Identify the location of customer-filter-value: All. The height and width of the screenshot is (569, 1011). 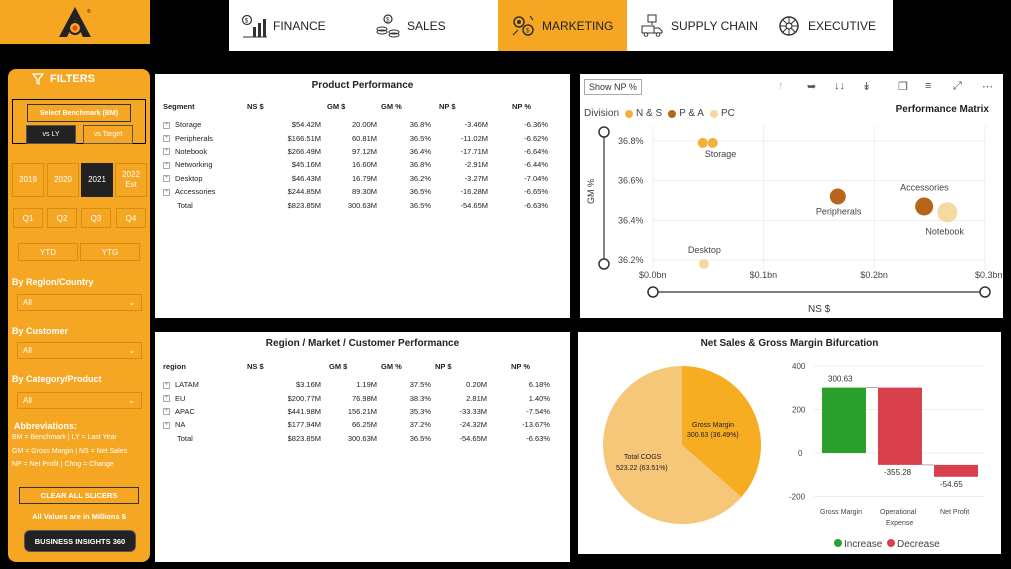
(27, 350).